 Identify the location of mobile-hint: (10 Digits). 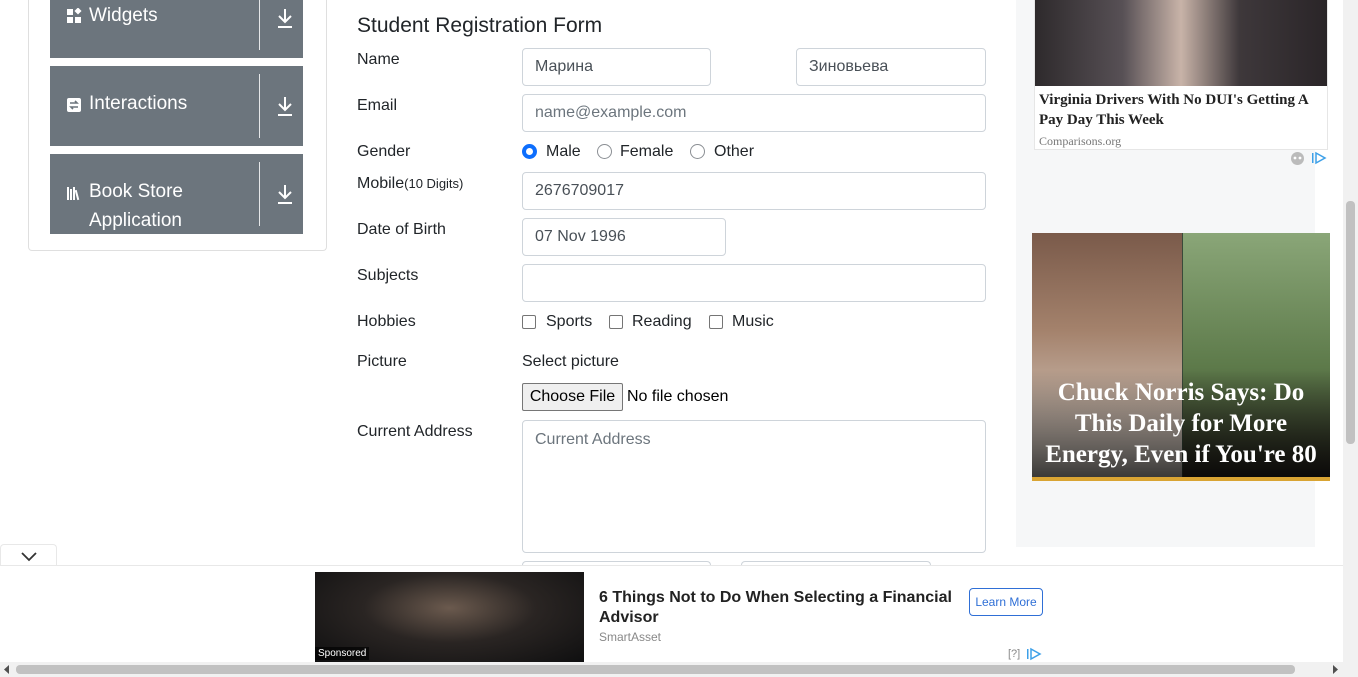
(434, 183).